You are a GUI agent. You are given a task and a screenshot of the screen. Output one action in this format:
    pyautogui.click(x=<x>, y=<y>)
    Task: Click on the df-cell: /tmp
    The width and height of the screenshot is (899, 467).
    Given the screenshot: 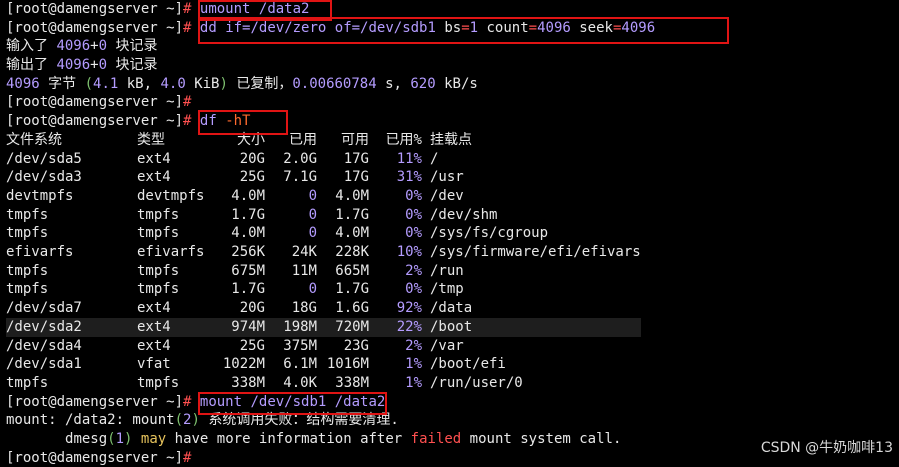 What is the action you would take?
    pyautogui.click(x=447, y=289)
    